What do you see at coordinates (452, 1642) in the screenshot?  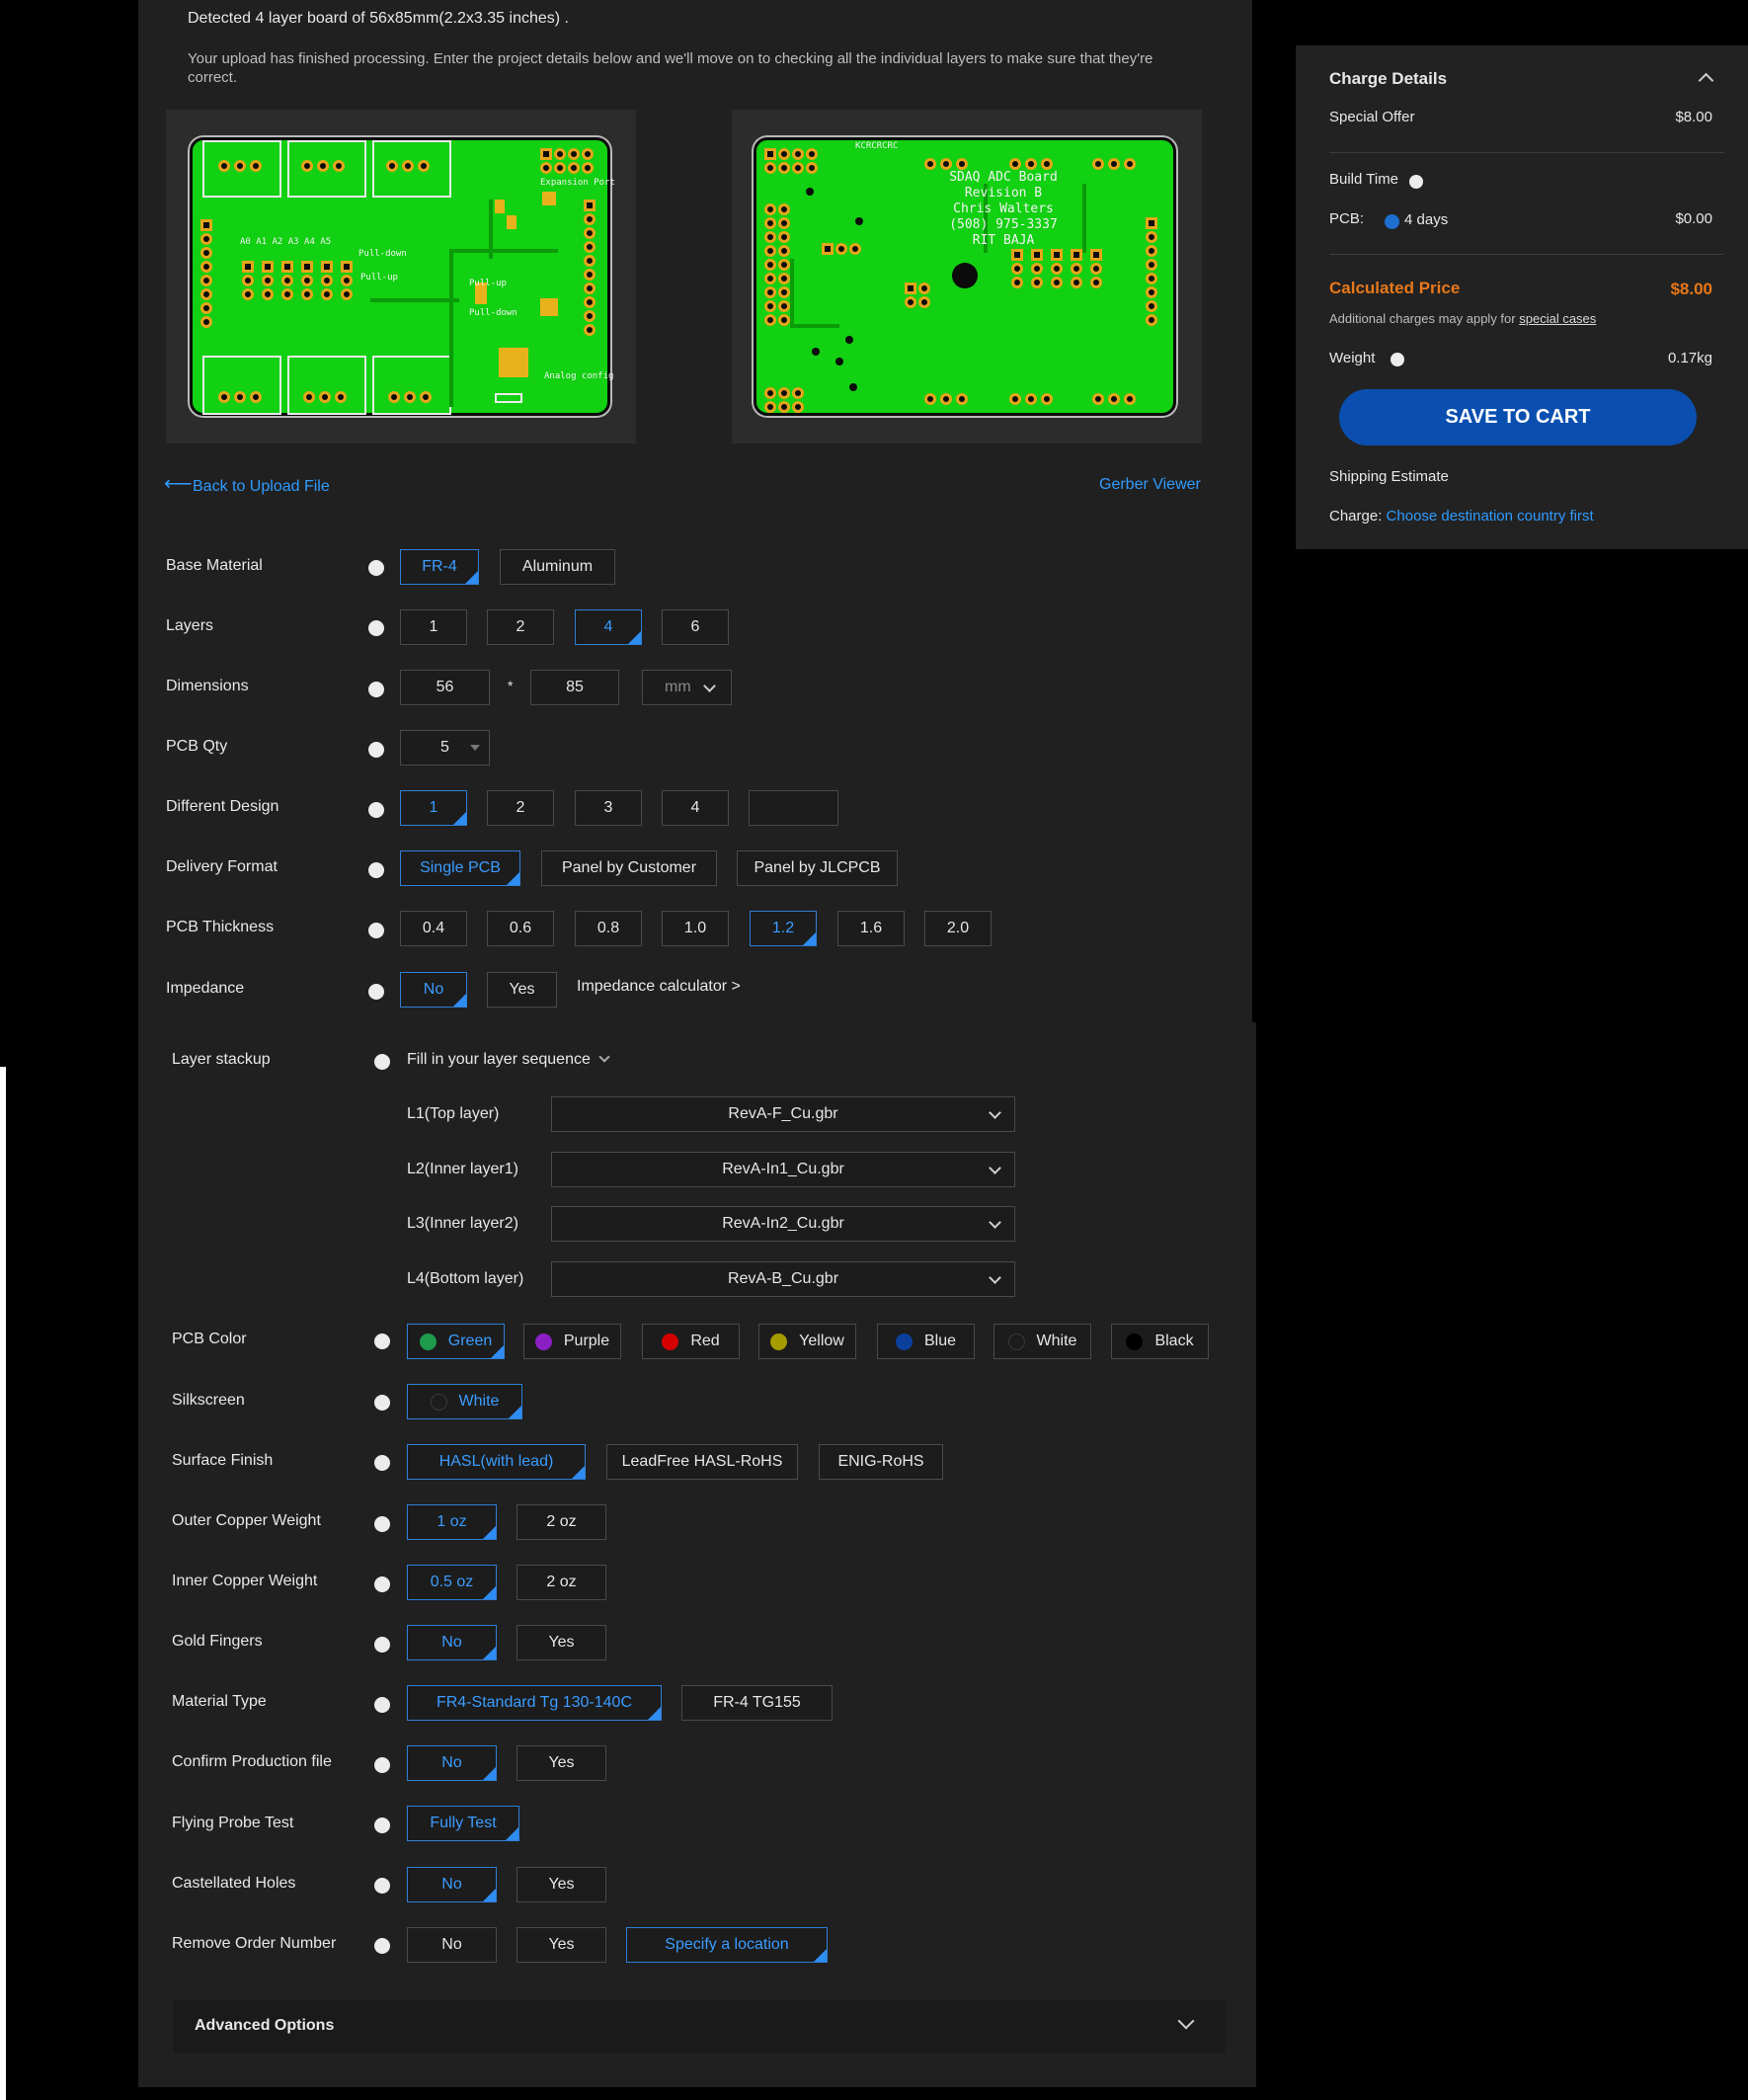 I see `option-gold-fingers-no: No` at bounding box center [452, 1642].